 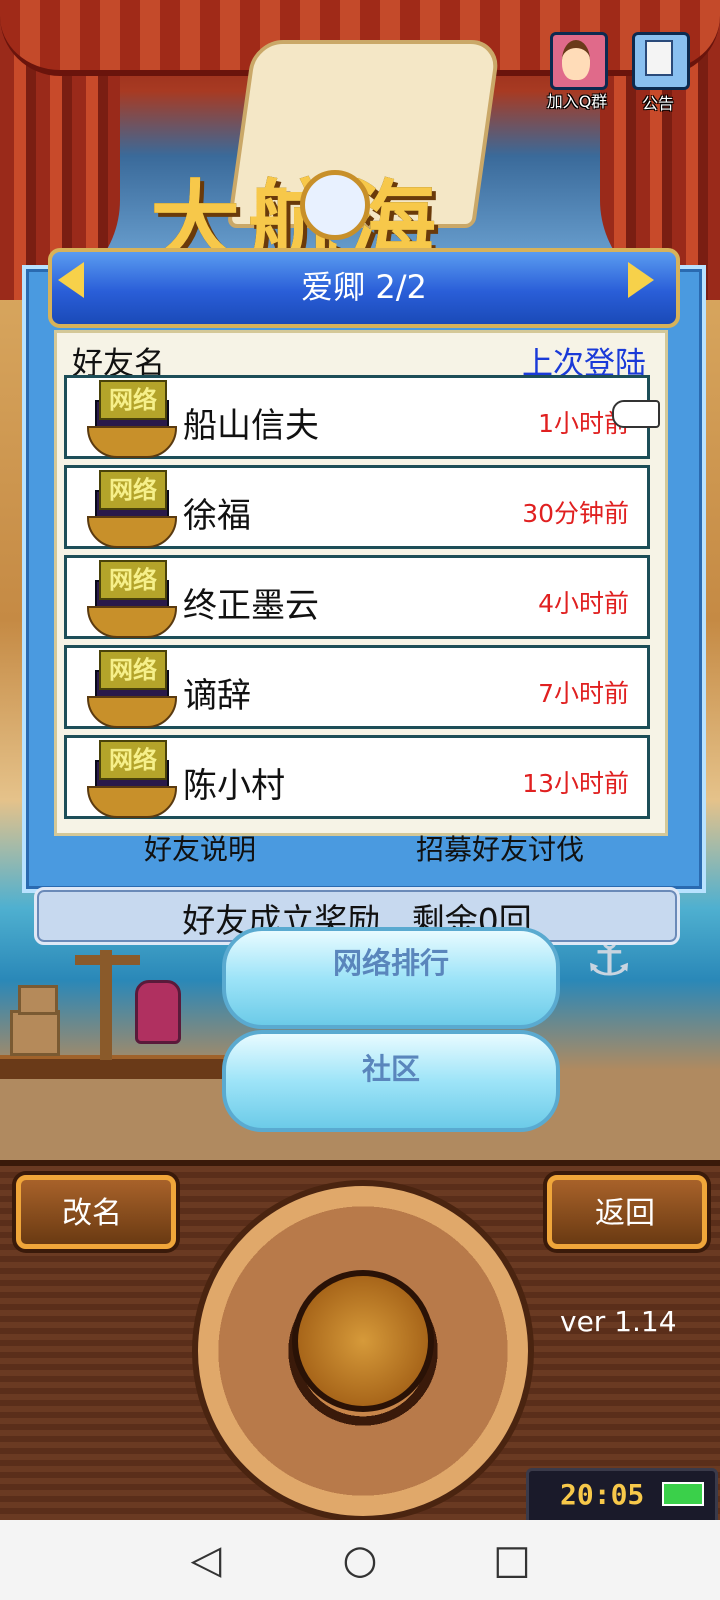 I want to click on game-logo: 大航海, so click(x=297, y=223).